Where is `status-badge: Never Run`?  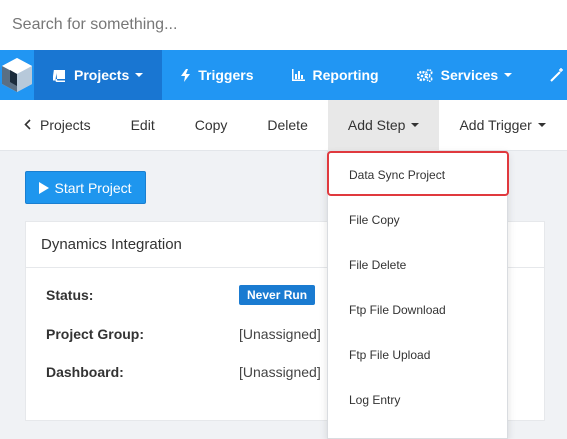 status-badge: Never Run is located at coordinates (277, 295).